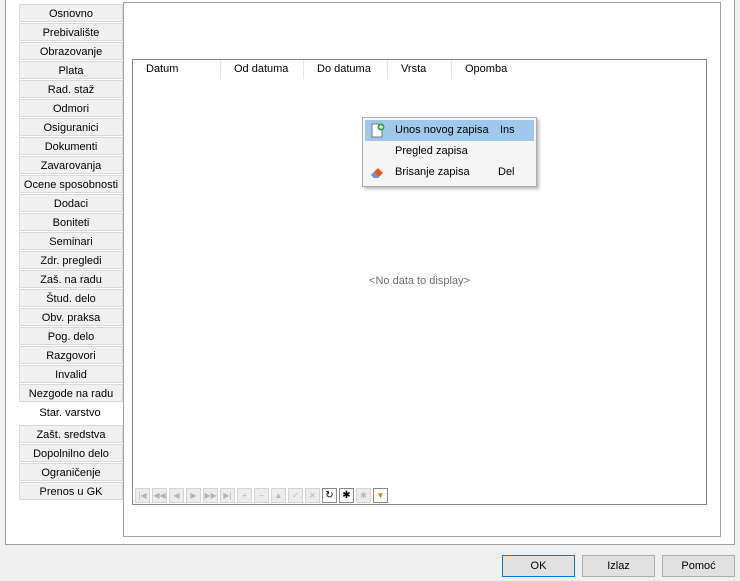  I want to click on tab-star-varstvo: Star. varstvo, so click(70, 413).